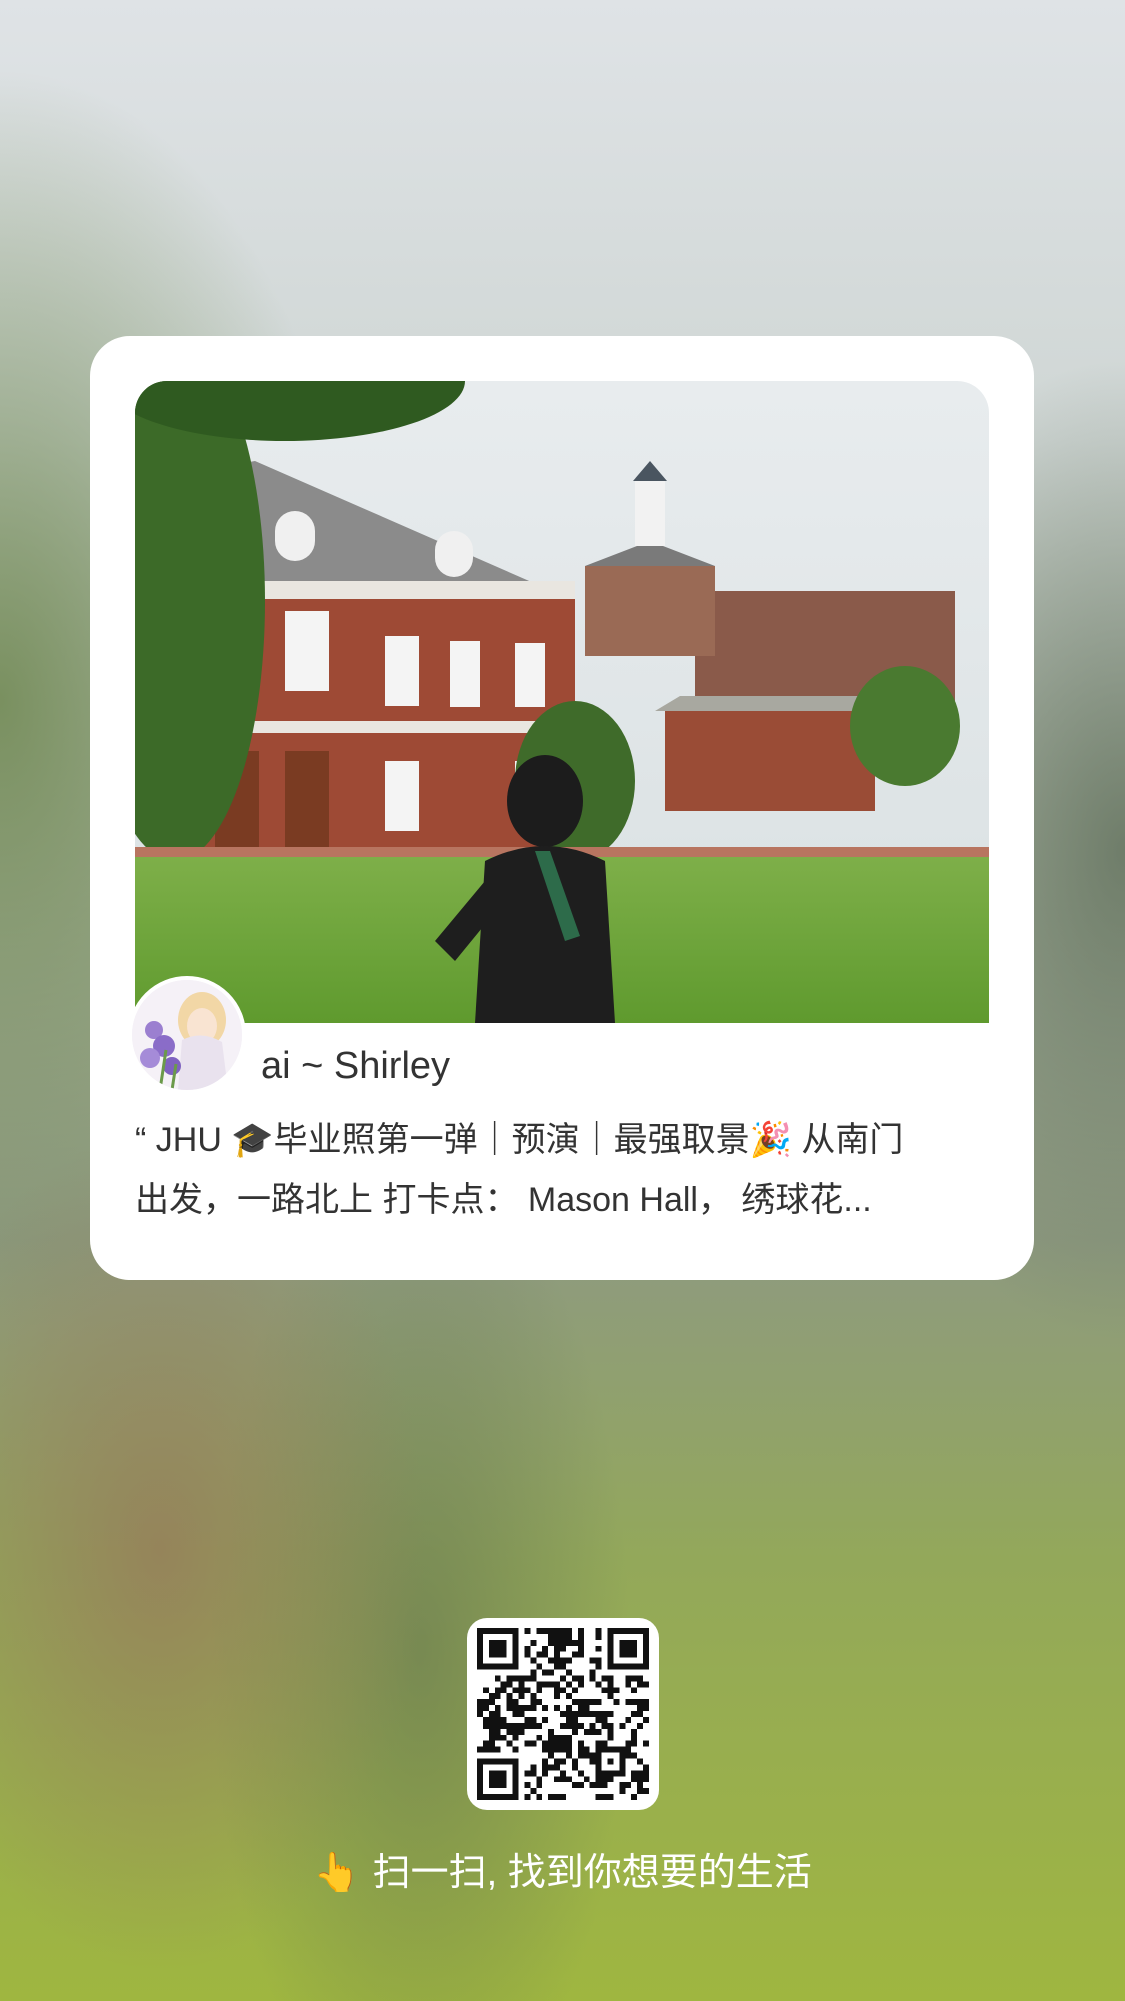 This screenshot has height=2001, width=1125. I want to click on qr-code, so click(563, 1714).